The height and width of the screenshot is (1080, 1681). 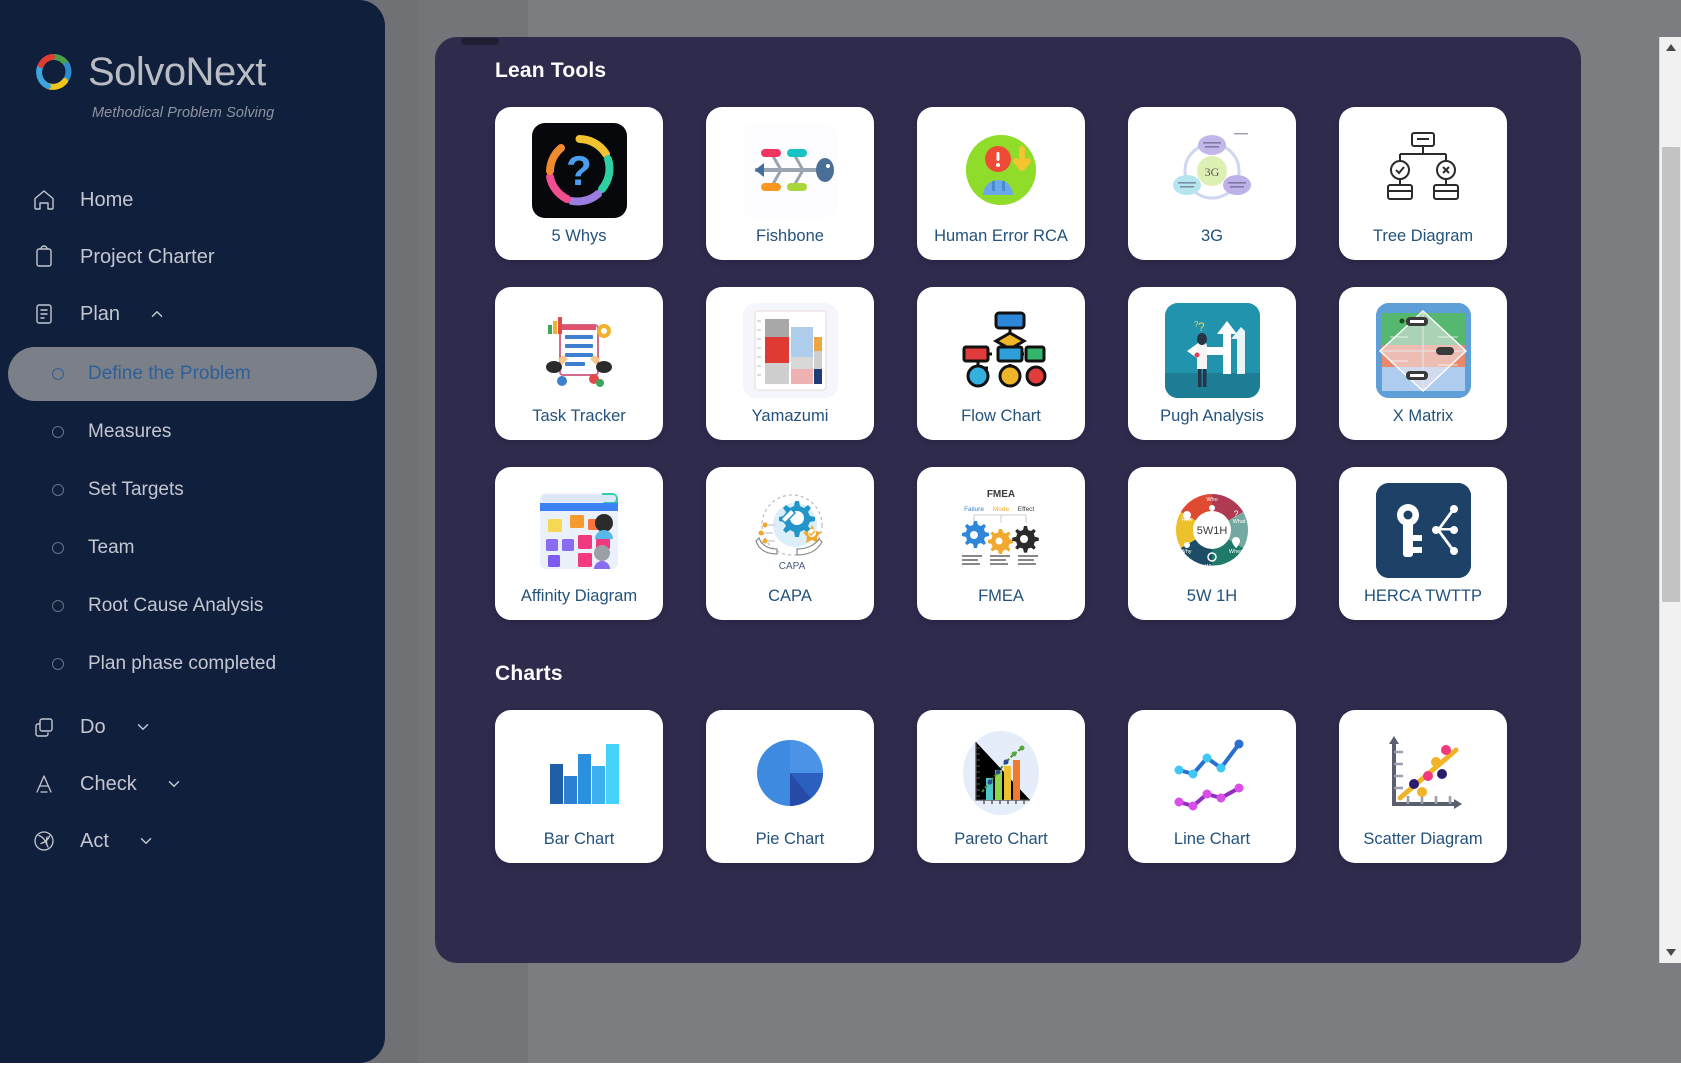 What do you see at coordinates (192, 727) in the screenshot?
I see `sidebar-item-do: Do` at bounding box center [192, 727].